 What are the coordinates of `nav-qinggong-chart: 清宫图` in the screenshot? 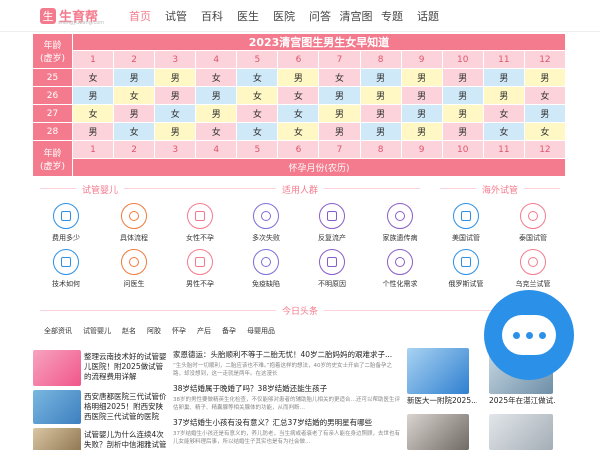 It's located at (356, 16).